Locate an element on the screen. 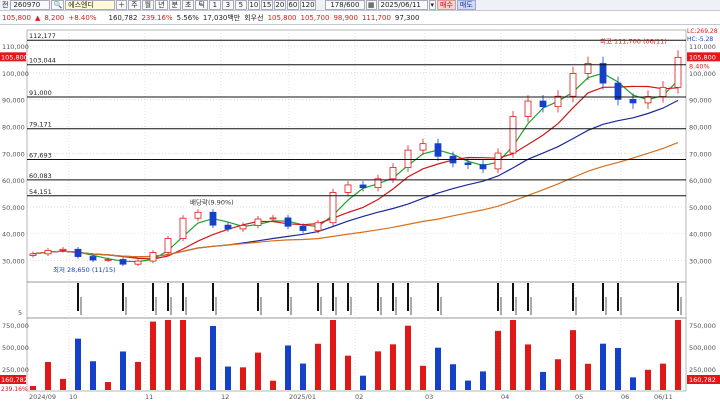 This screenshot has width=720, height=404. volume-tick-right: 750,000 is located at coordinates (702, 326).